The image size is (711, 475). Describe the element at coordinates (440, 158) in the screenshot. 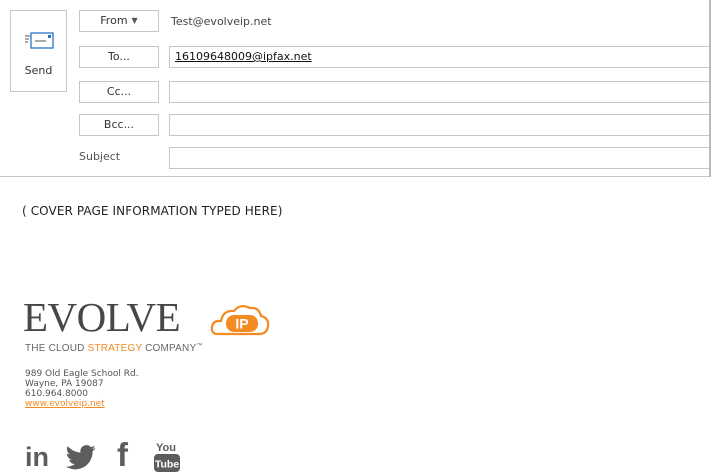

I see `subject-field` at that location.